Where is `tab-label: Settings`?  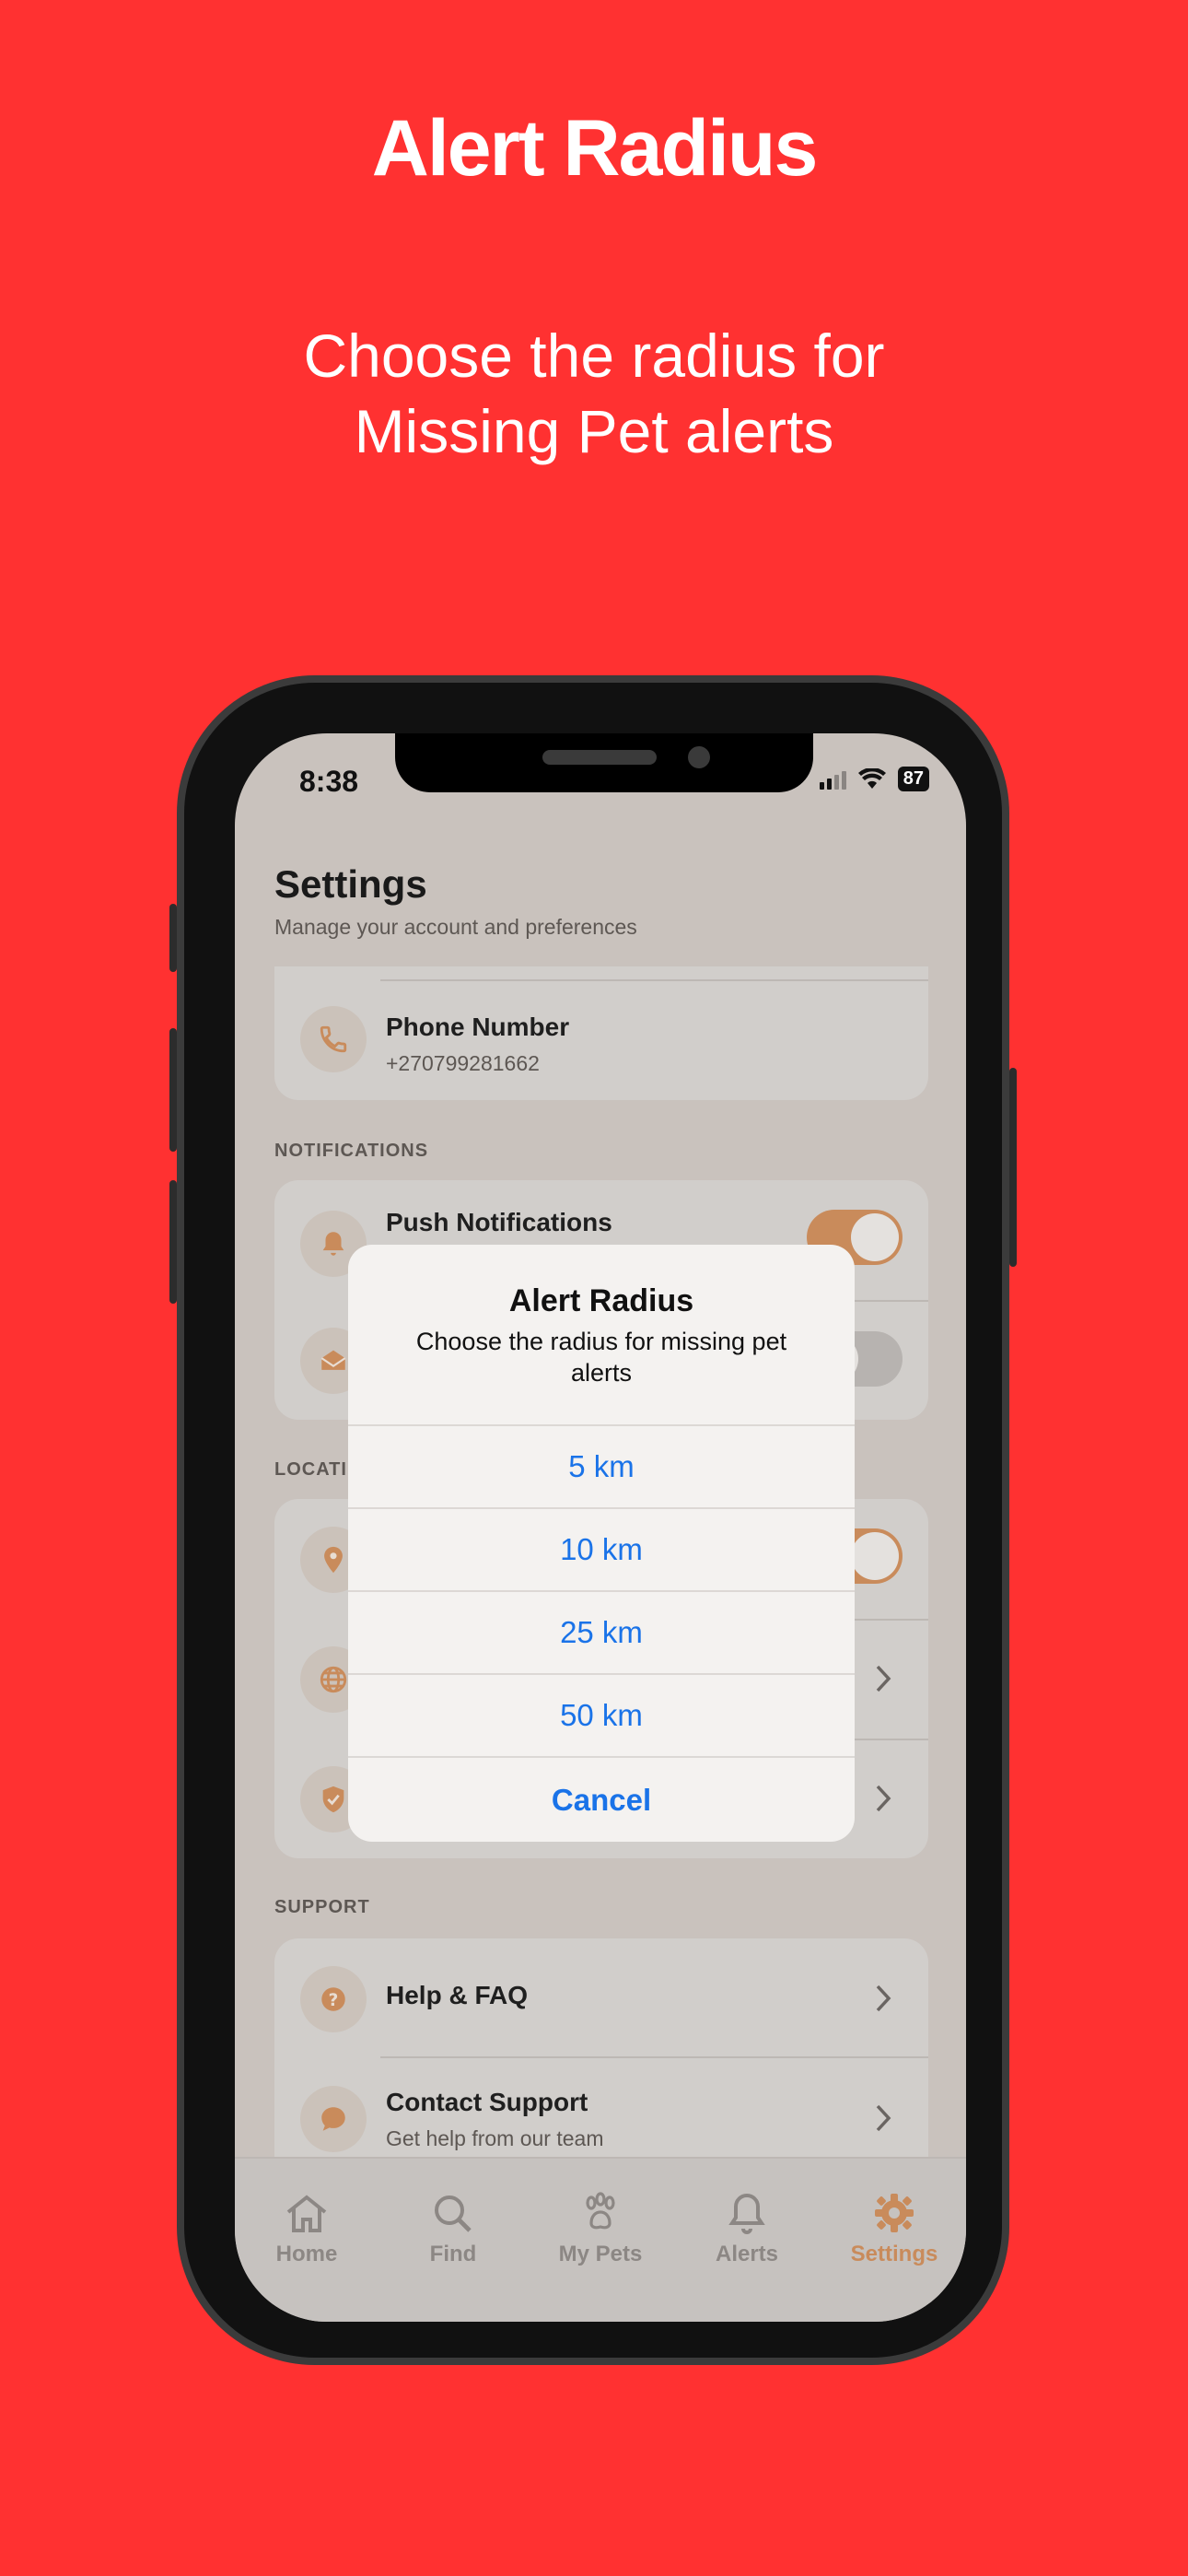 tab-label: Settings is located at coordinates (894, 2254).